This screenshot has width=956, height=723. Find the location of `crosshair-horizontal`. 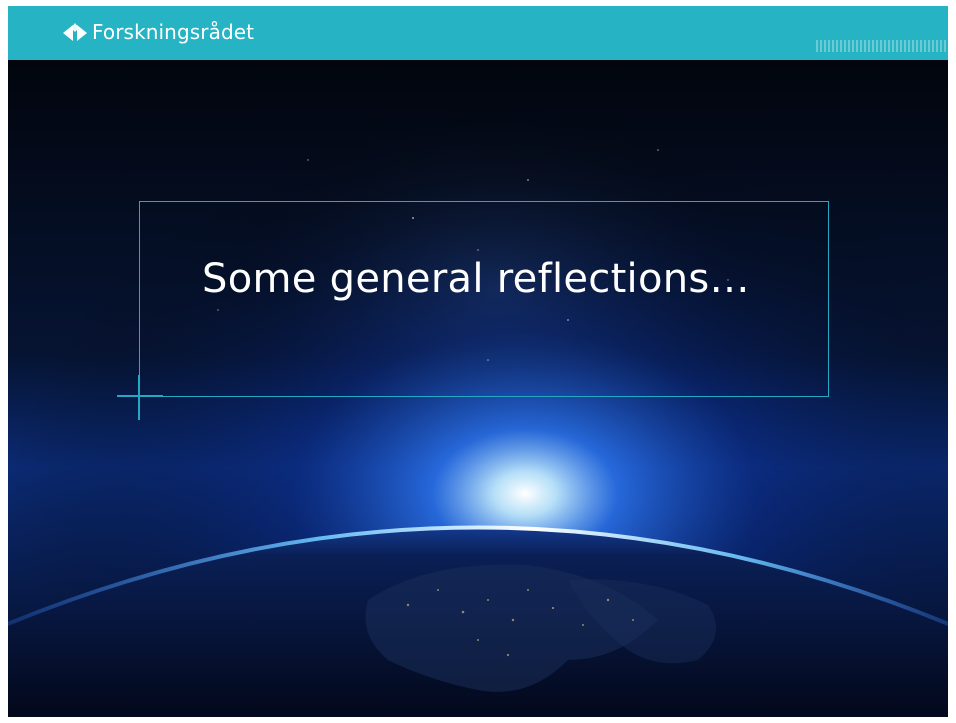

crosshair-horizontal is located at coordinates (140, 396).